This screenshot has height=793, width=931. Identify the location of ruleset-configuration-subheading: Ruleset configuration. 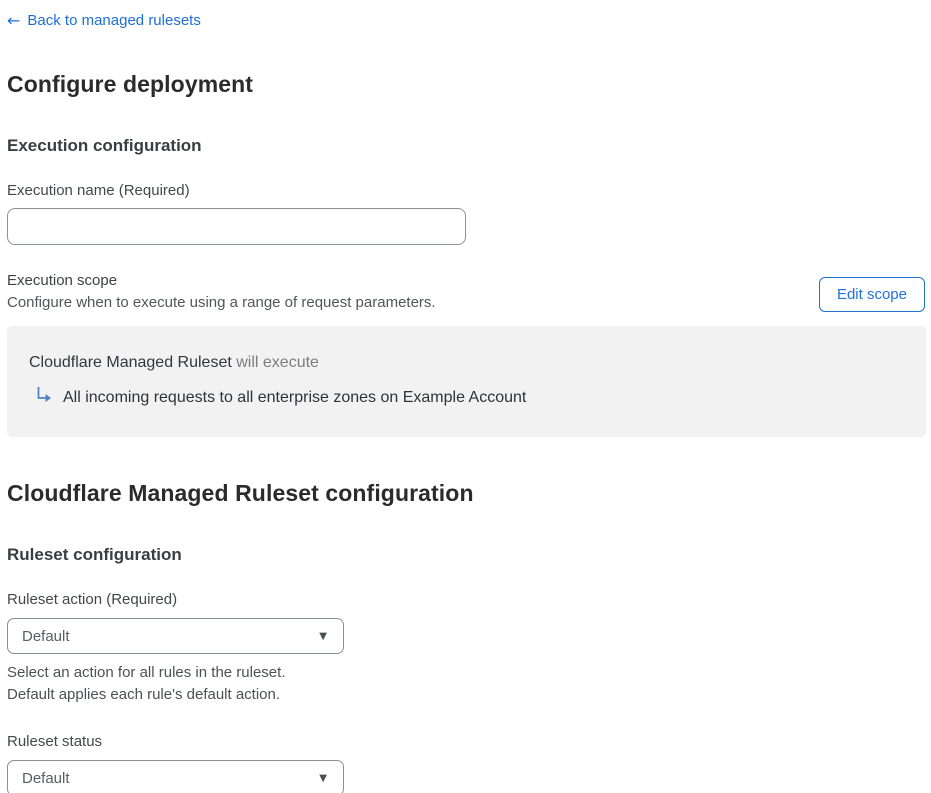
(94, 554).